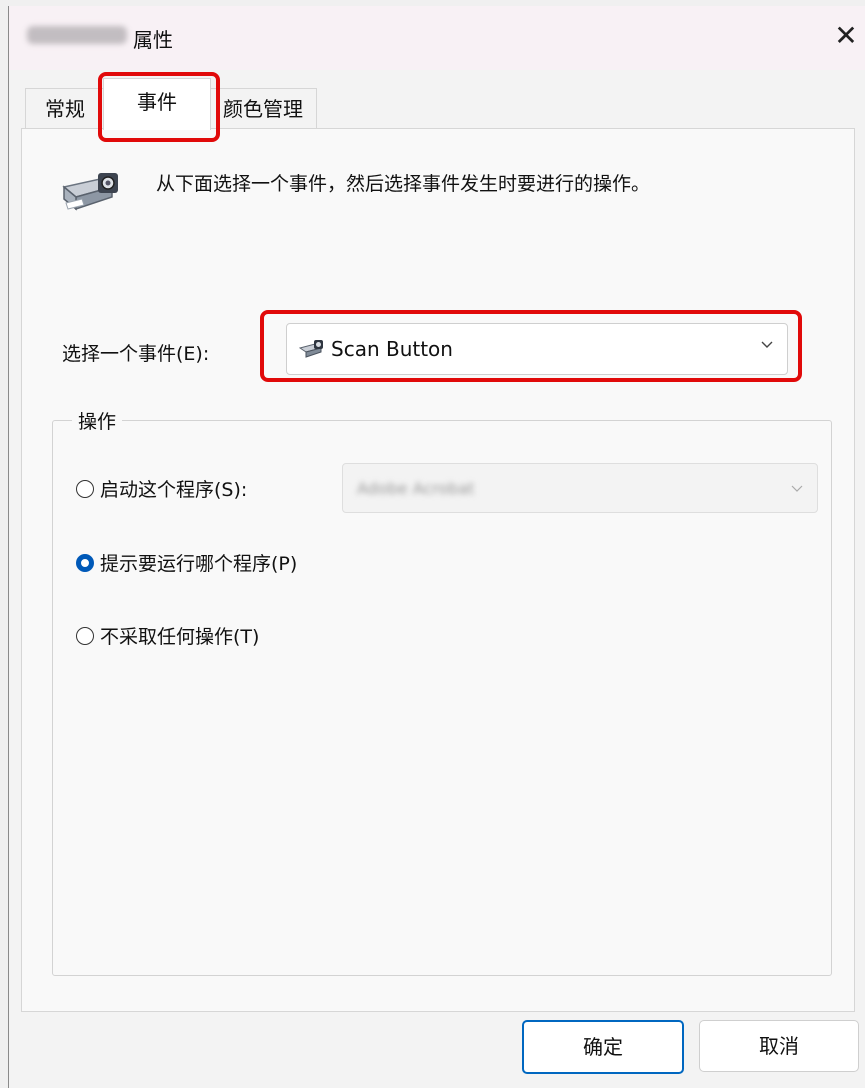 This screenshot has width=865, height=1088. Describe the element at coordinates (779, 1046) in the screenshot. I see `cancel-button: 取消` at that location.